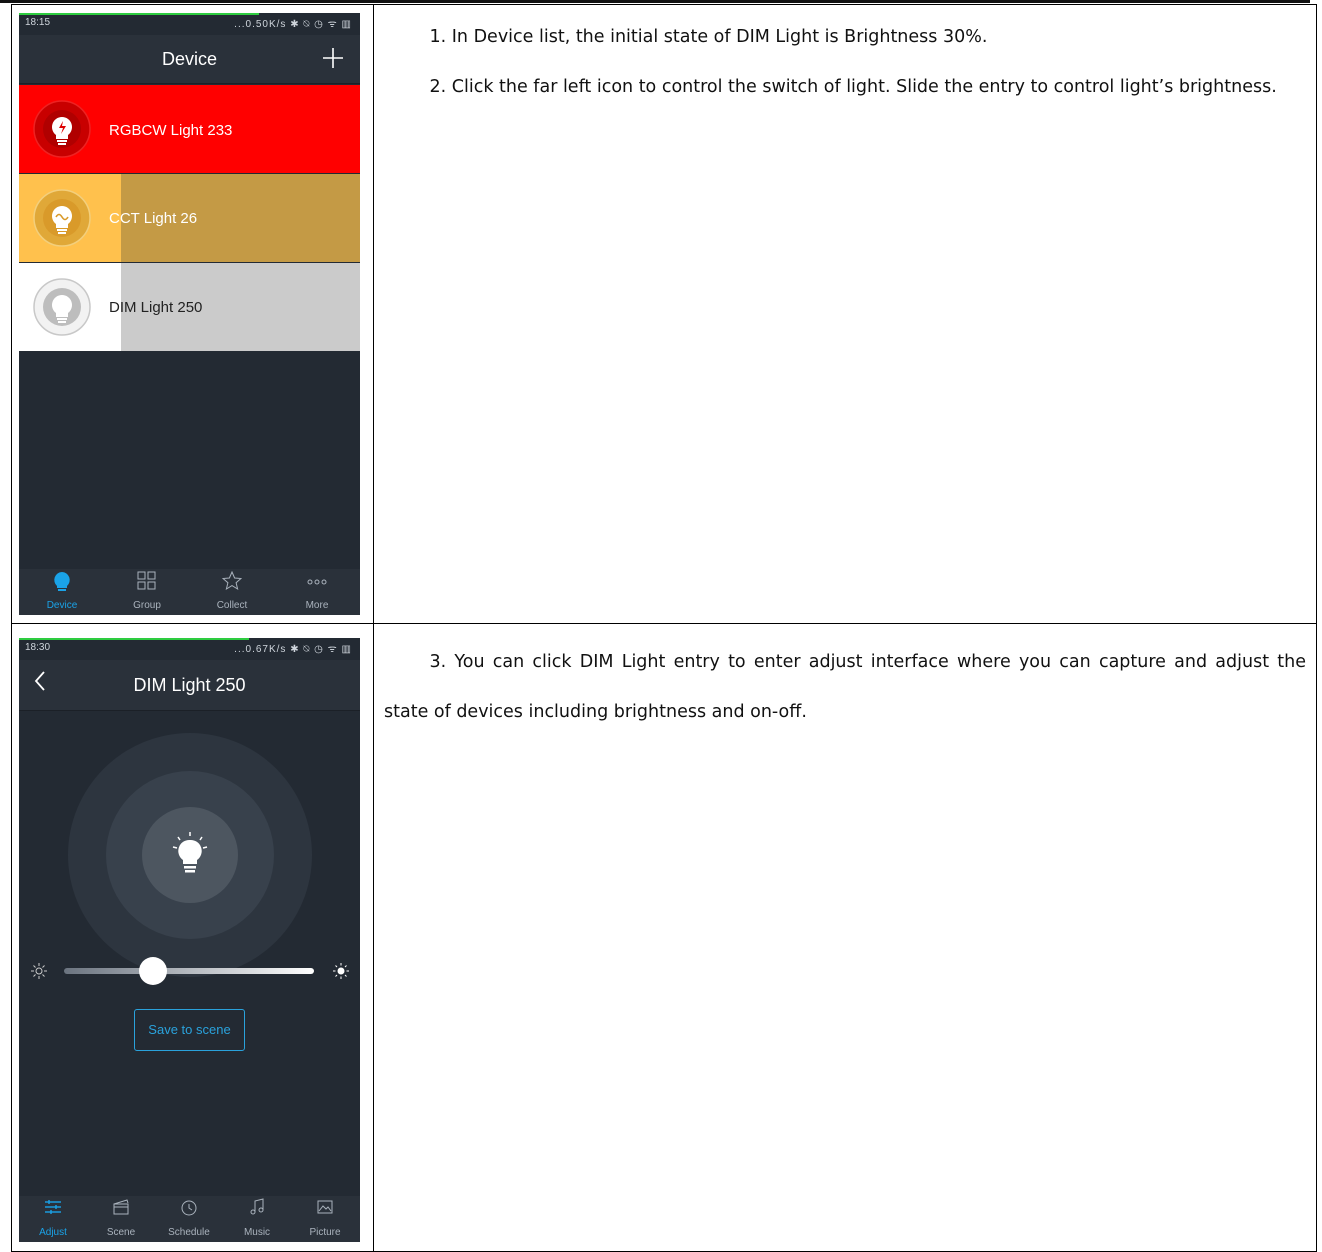 The height and width of the screenshot is (1252, 1322). Describe the element at coordinates (189, 649) in the screenshot. I see `status-bar: 18:30 ...0.67K/s ✱ ⍉ ◷ ᯤ ▥` at that location.